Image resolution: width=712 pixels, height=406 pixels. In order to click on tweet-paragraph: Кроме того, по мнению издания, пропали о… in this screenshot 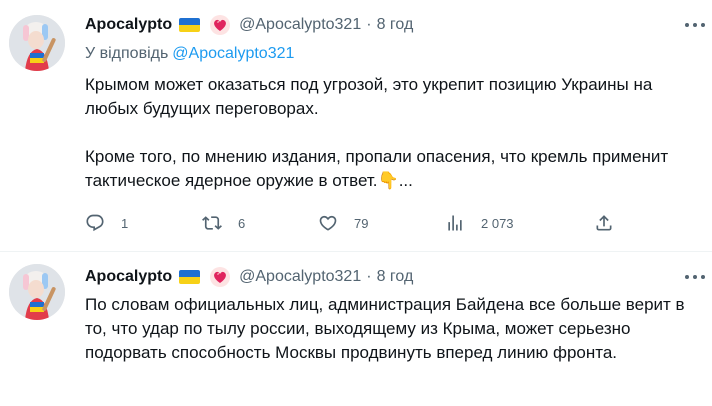, I will do `click(395, 169)`.